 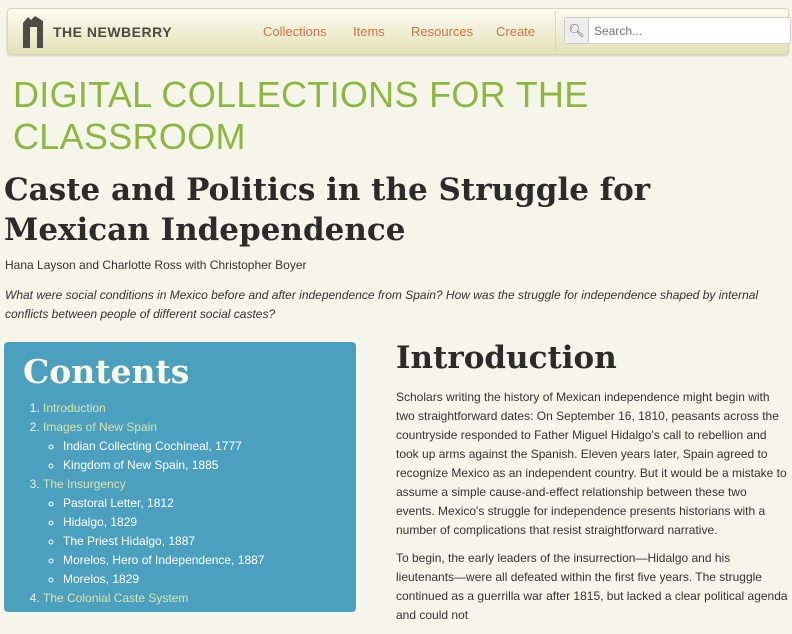 I want to click on newberry-logo: THE NEWBERRY, so click(x=97, y=32).